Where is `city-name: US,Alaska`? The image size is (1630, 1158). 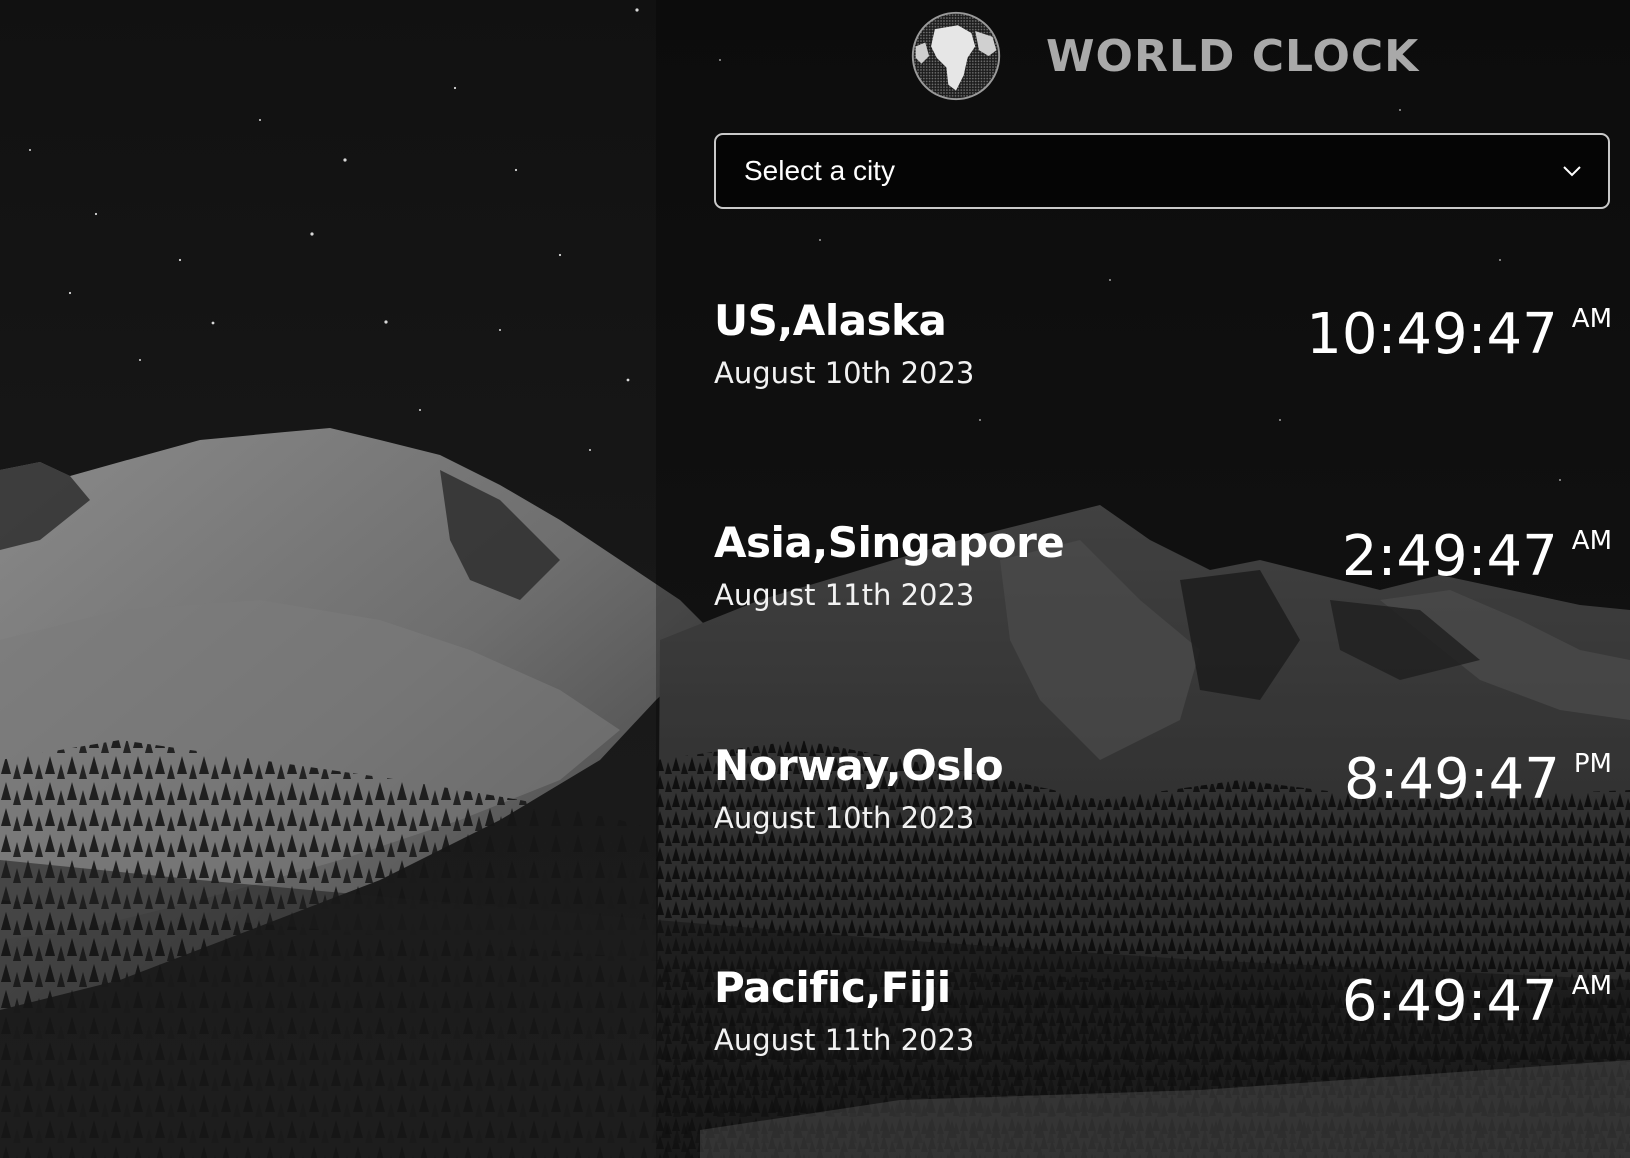 city-name: US,Alaska is located at coordinates (830, 320).